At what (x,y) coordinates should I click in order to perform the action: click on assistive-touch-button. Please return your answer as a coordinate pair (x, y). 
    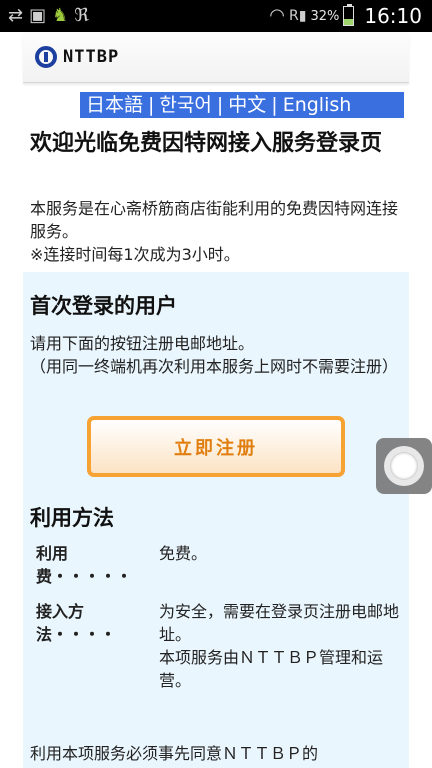
    Looking at the image, I should click on (404, 466).